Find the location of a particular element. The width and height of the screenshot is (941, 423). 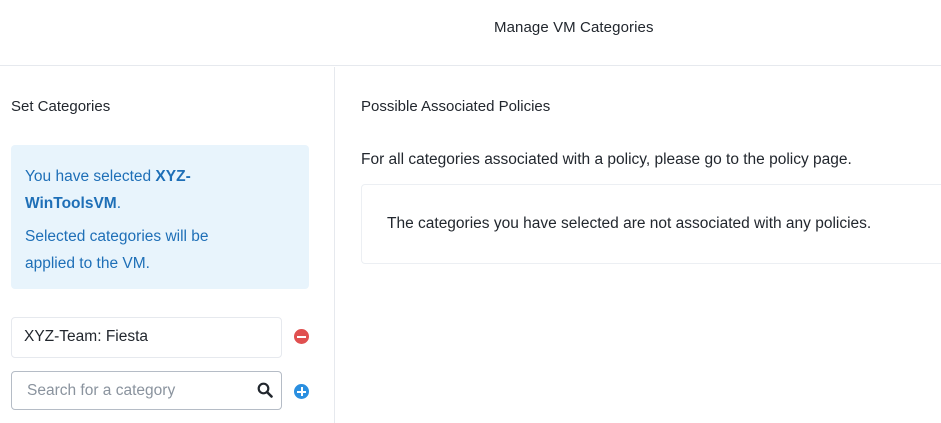

search-icon is located at coordinates (265, 390).